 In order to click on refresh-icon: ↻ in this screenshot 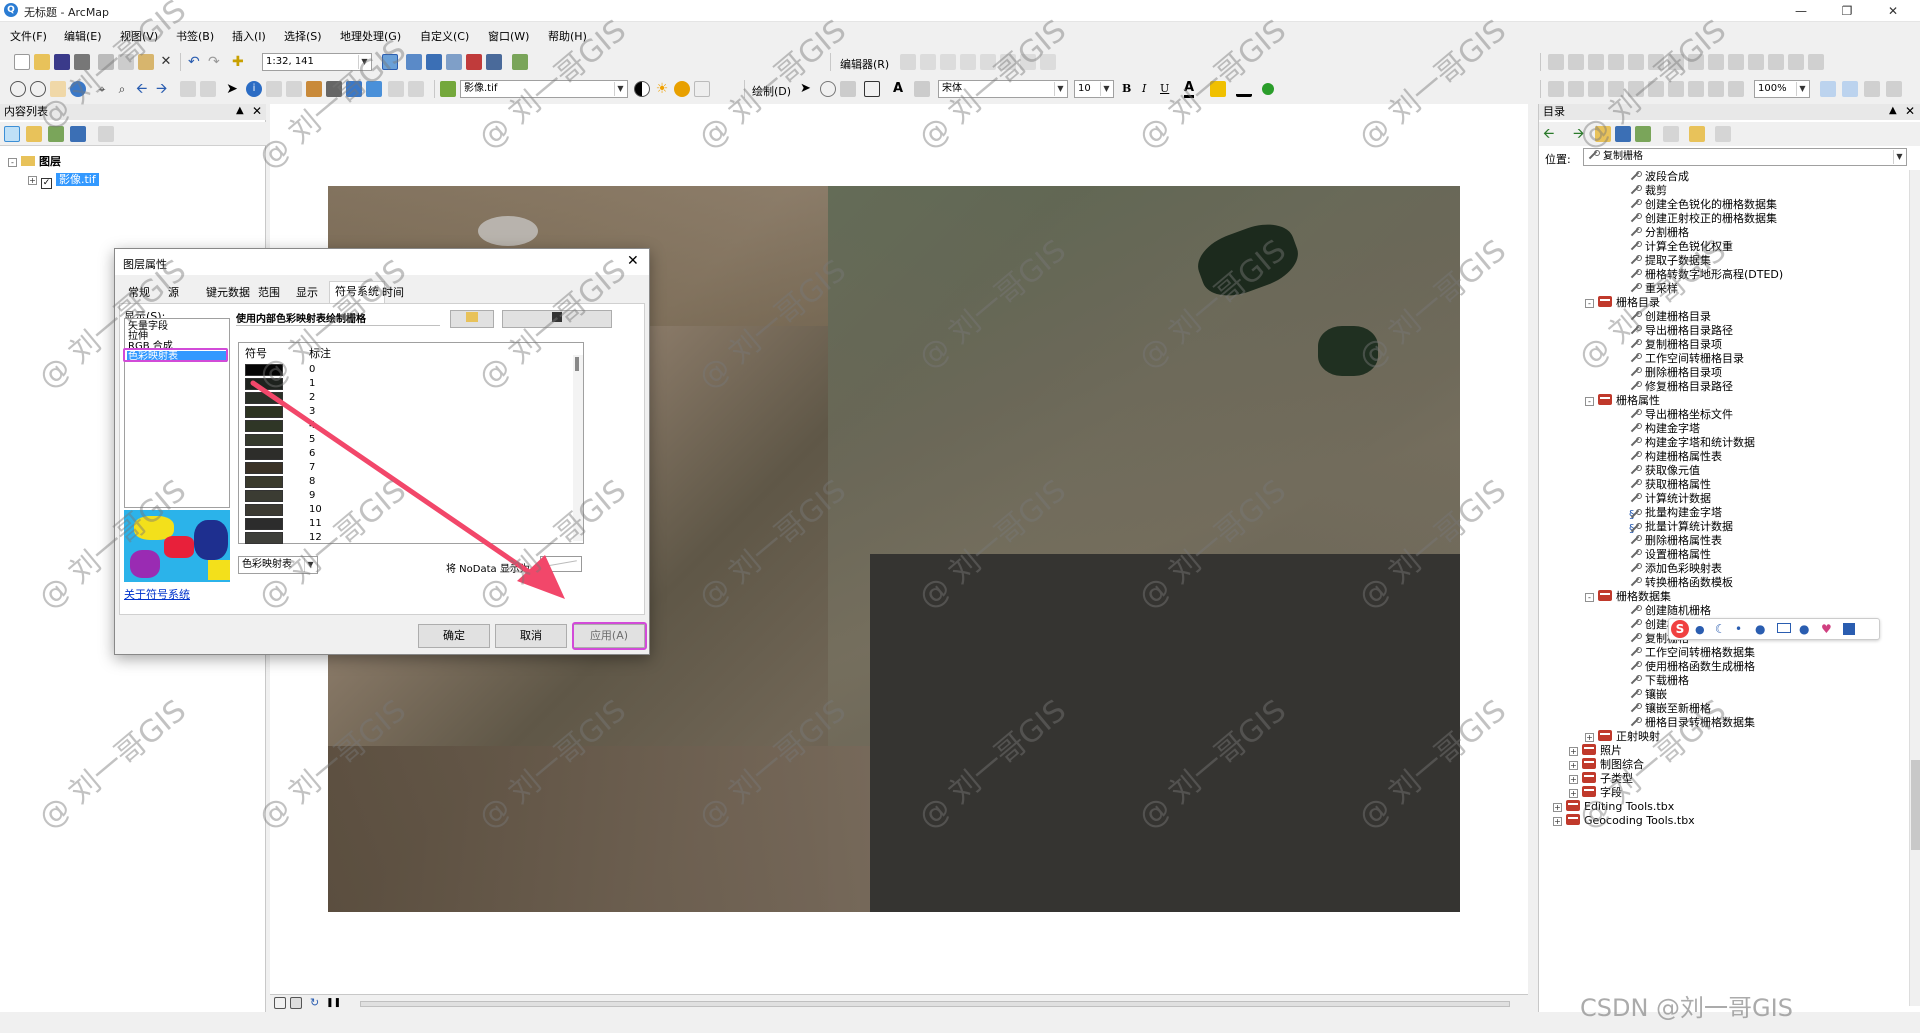, I will do `click(316, 1003)`.